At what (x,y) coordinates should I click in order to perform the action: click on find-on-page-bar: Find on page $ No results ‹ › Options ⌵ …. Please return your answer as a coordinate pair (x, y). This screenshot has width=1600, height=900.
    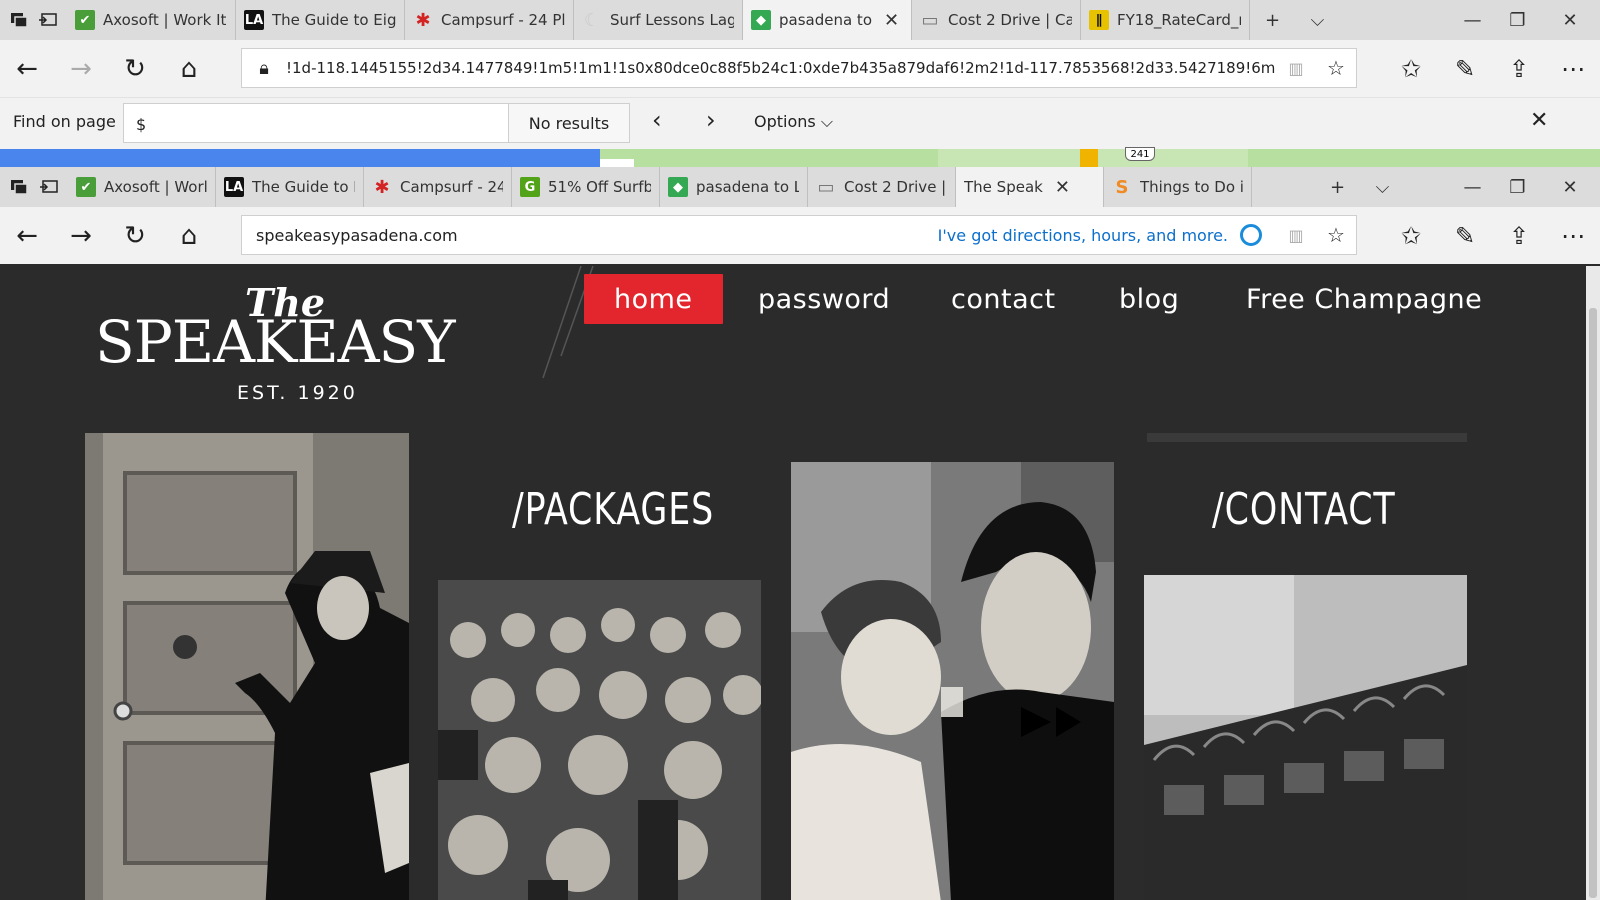
    Looking at the image, I should click on (800, 123).